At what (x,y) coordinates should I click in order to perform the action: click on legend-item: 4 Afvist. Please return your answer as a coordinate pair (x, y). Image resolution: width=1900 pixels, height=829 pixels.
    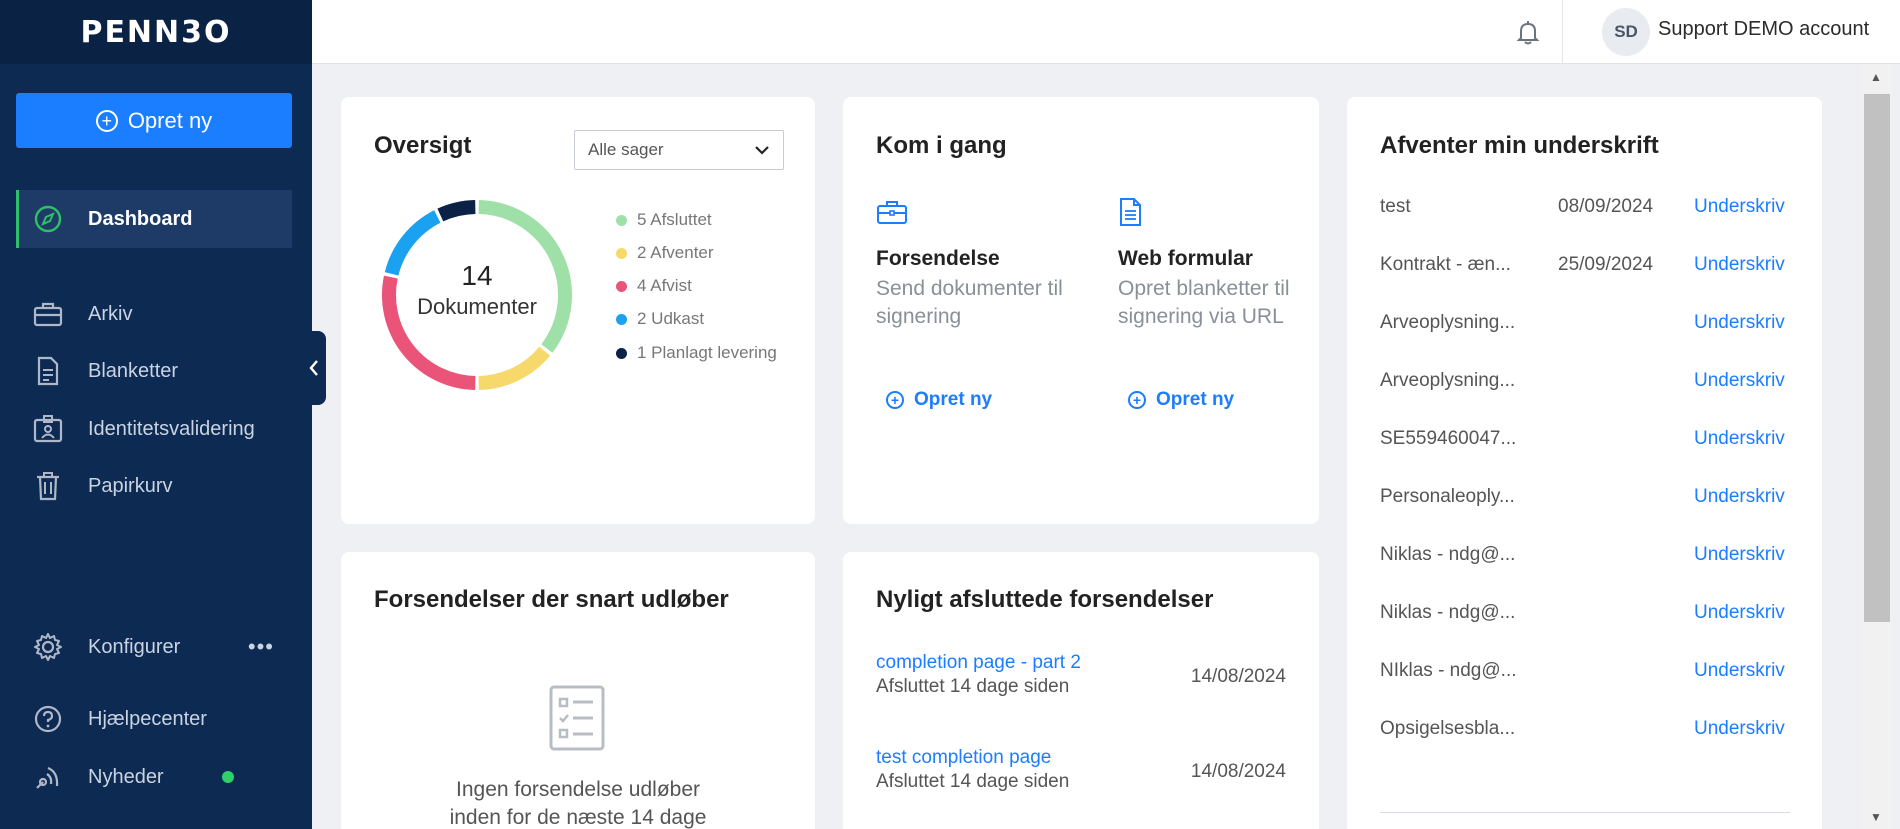
    Looking at the image, I should click on (654, 286).